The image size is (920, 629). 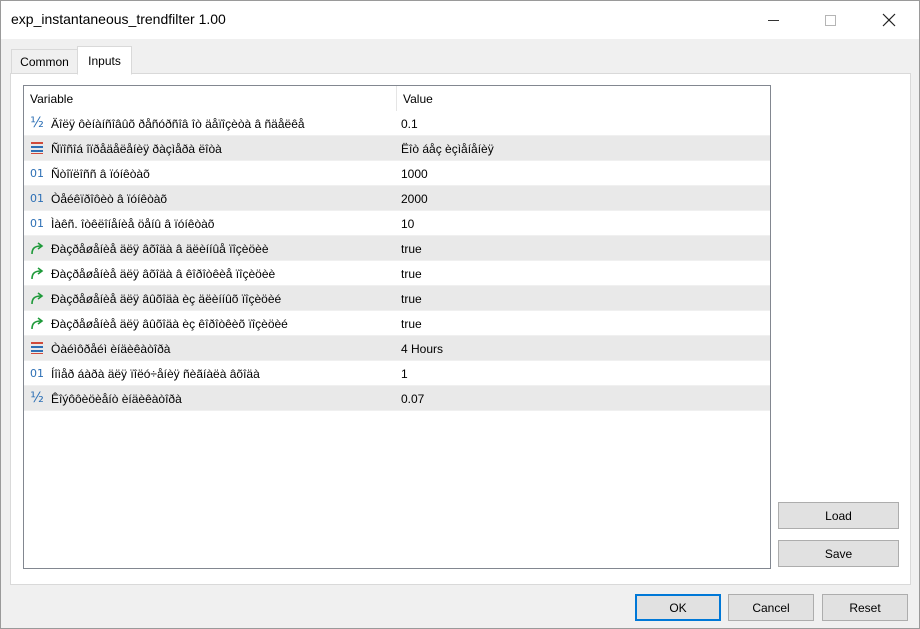 What do you see at coordinates (581, 223) in the screenshot?
I see `variable-value: 10` at bounding box center [581, 223].